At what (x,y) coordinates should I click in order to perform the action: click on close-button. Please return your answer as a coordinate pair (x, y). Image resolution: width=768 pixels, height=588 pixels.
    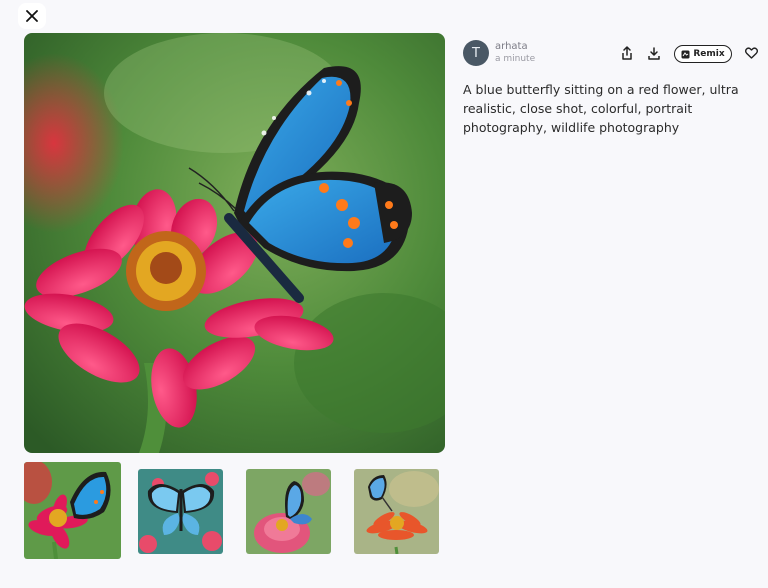
    Looking at the image, I should click on (32, 16).